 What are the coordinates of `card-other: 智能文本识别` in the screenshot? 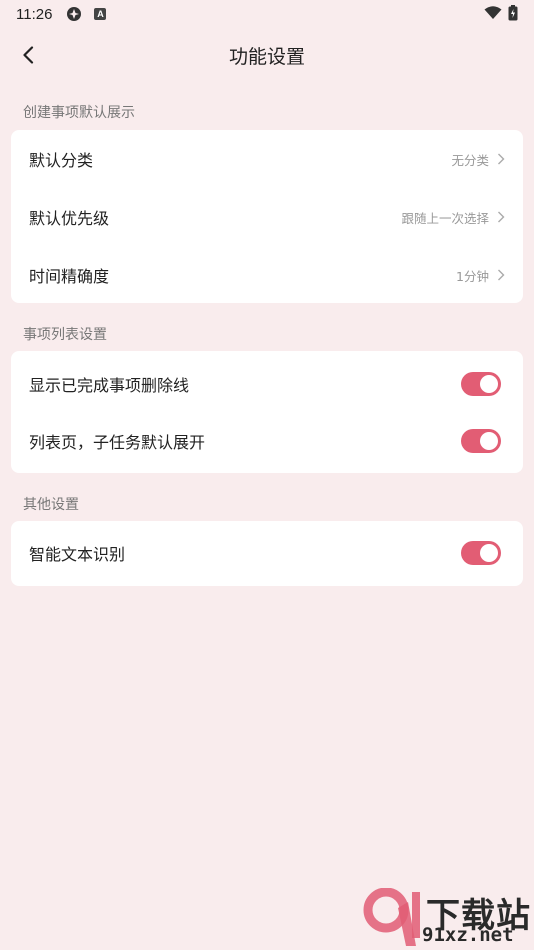 It's located at (267, 553).